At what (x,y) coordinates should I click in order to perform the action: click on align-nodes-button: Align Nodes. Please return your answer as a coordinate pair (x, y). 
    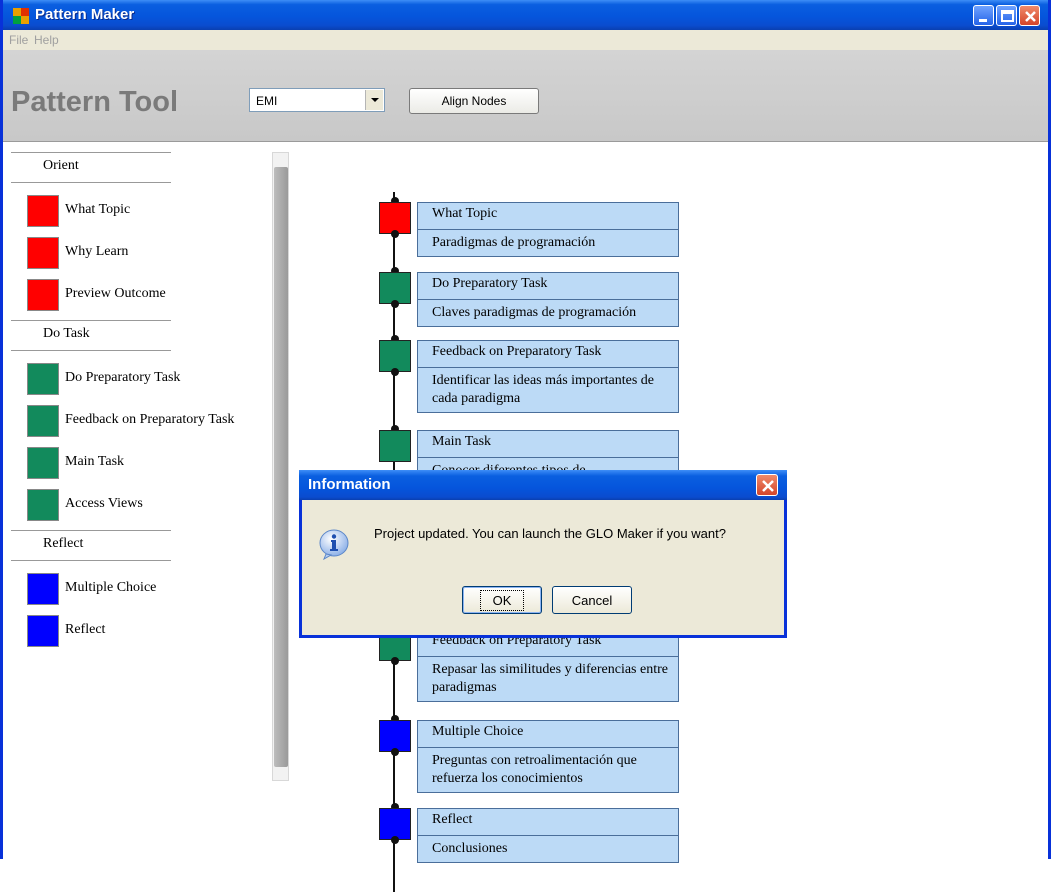
    Looking at the image, I should click on (474, 101).